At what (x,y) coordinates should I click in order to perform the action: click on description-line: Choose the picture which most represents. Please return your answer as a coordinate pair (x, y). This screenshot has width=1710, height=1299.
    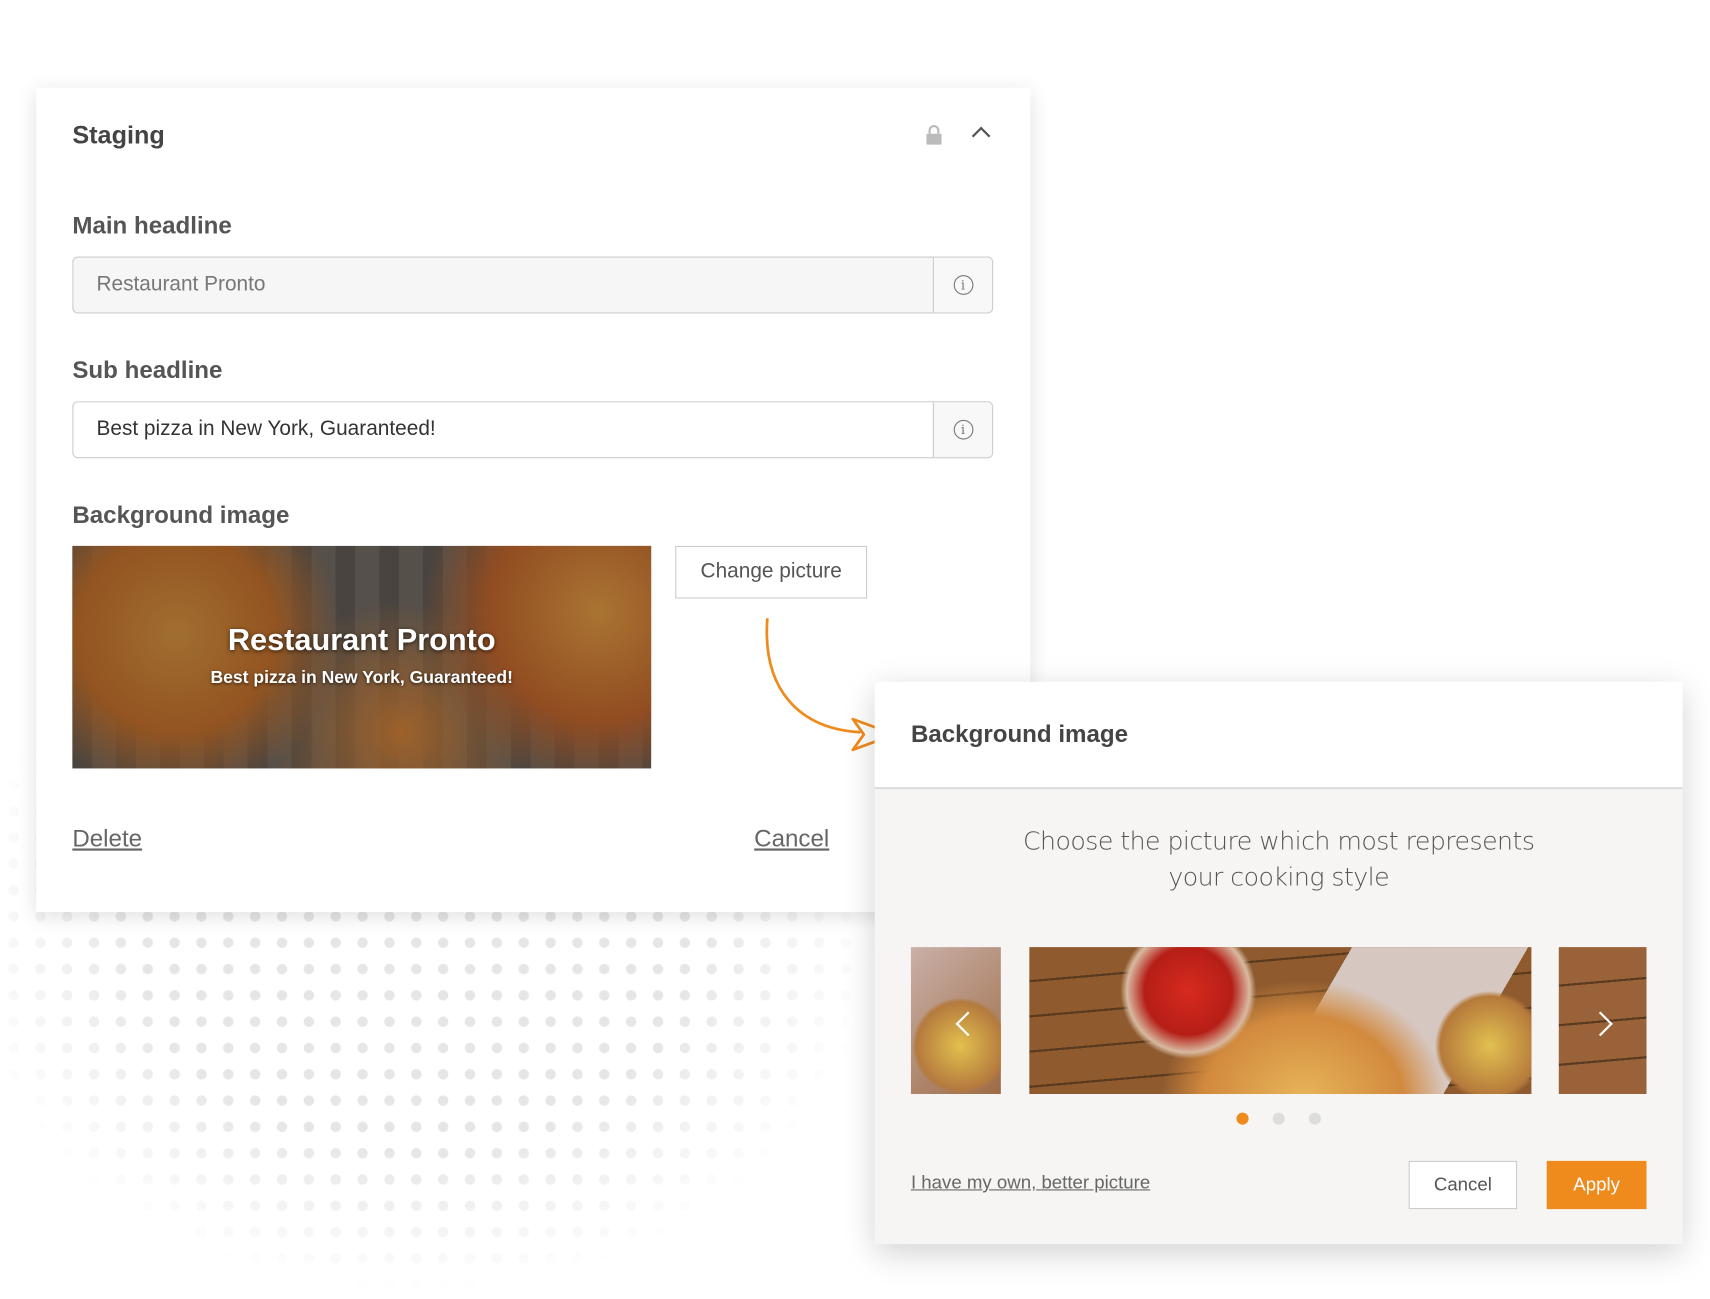
    Looking at the image, I should click on (1278, 842).